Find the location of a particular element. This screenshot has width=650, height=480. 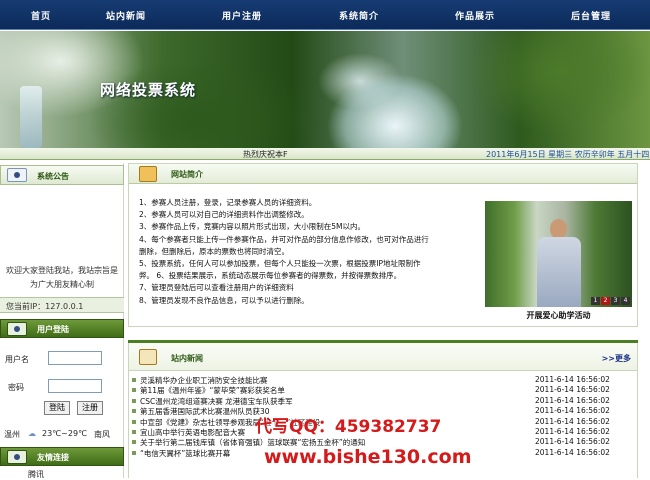

slide-page-4: 4 is located at coordinates (625, 301).